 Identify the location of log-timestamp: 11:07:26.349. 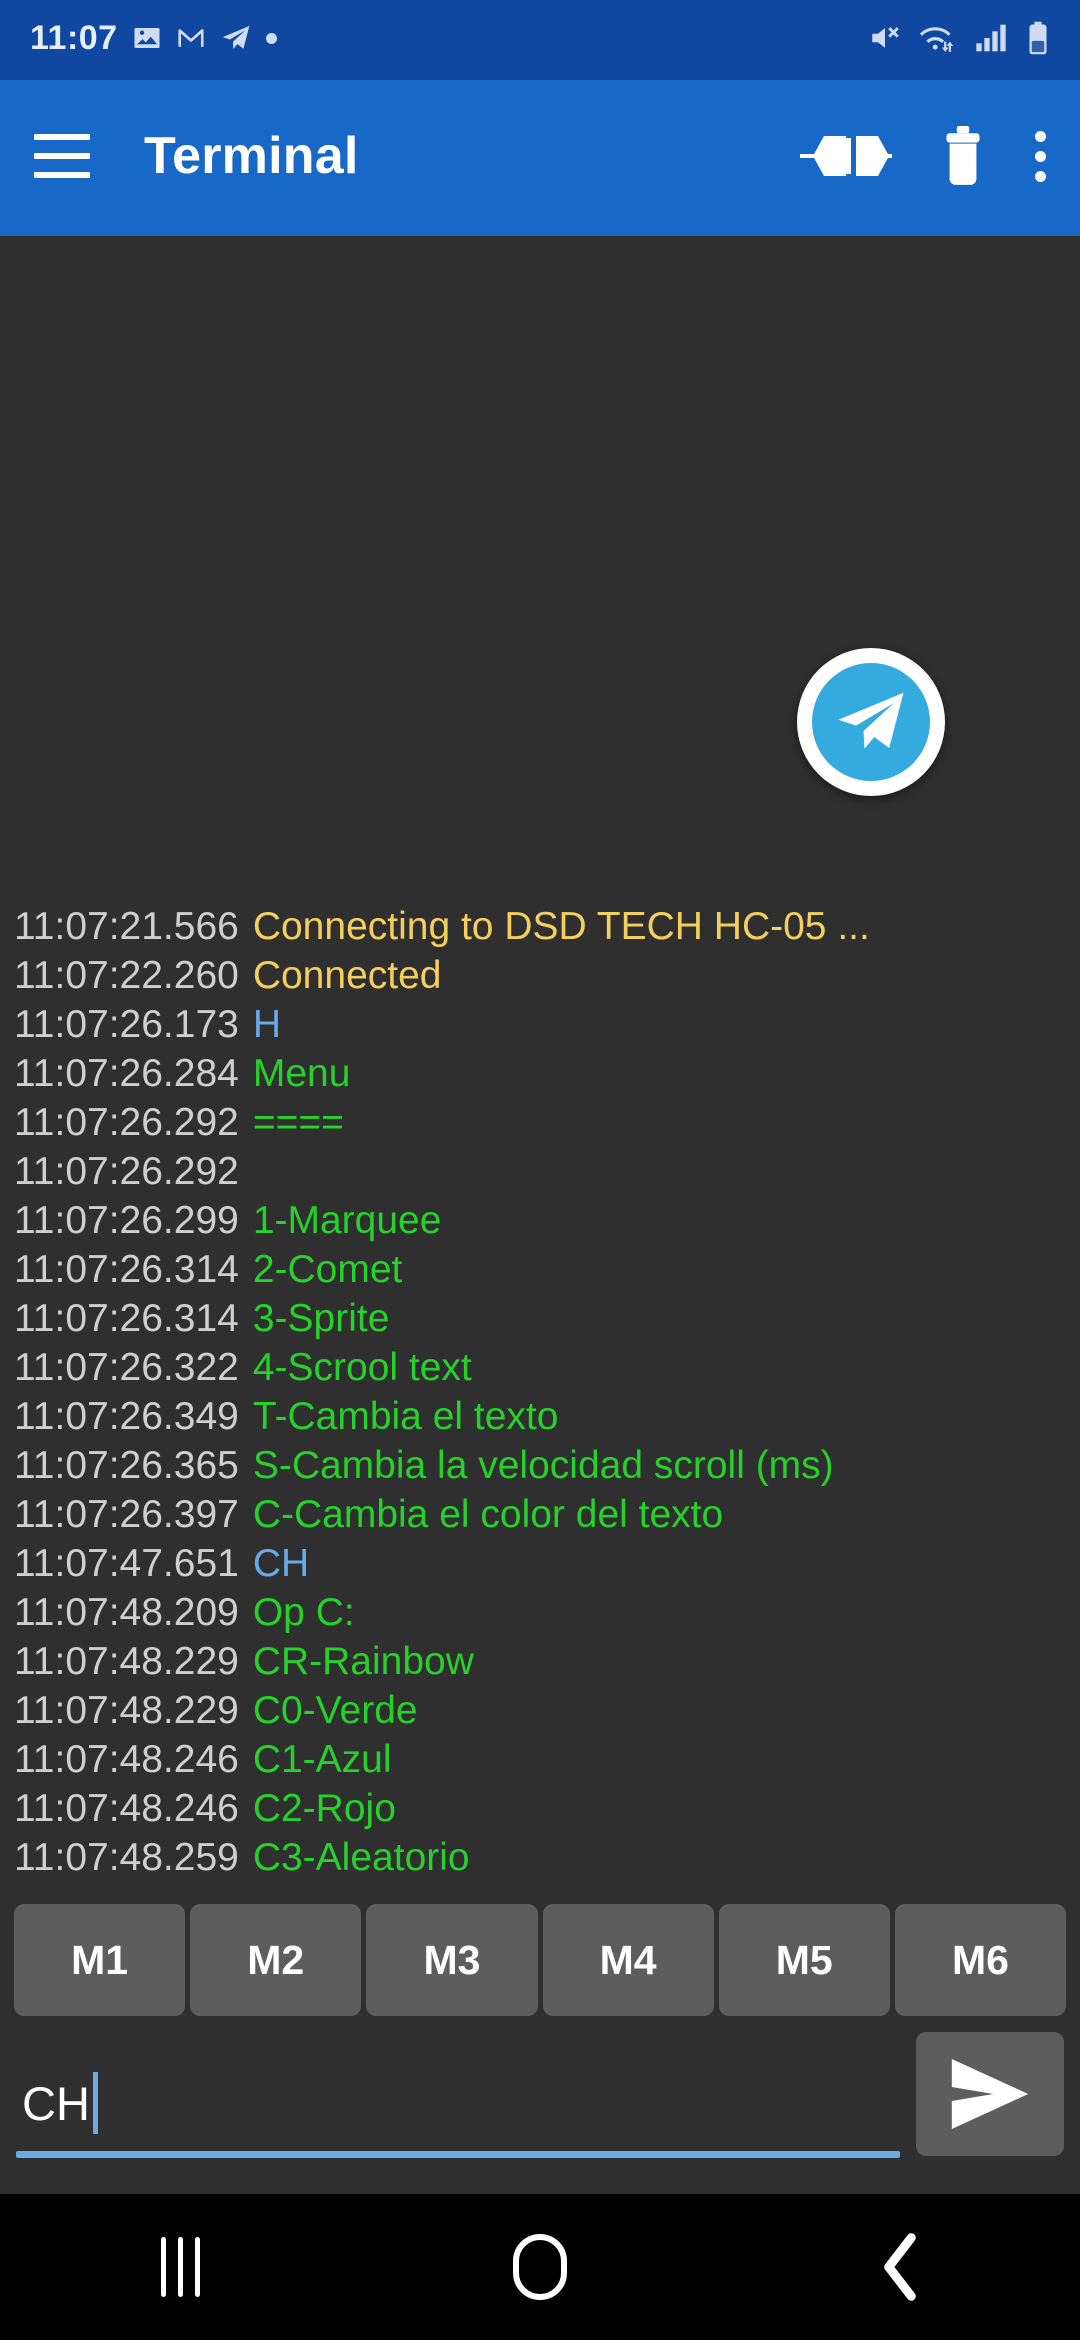
(126, 1416).